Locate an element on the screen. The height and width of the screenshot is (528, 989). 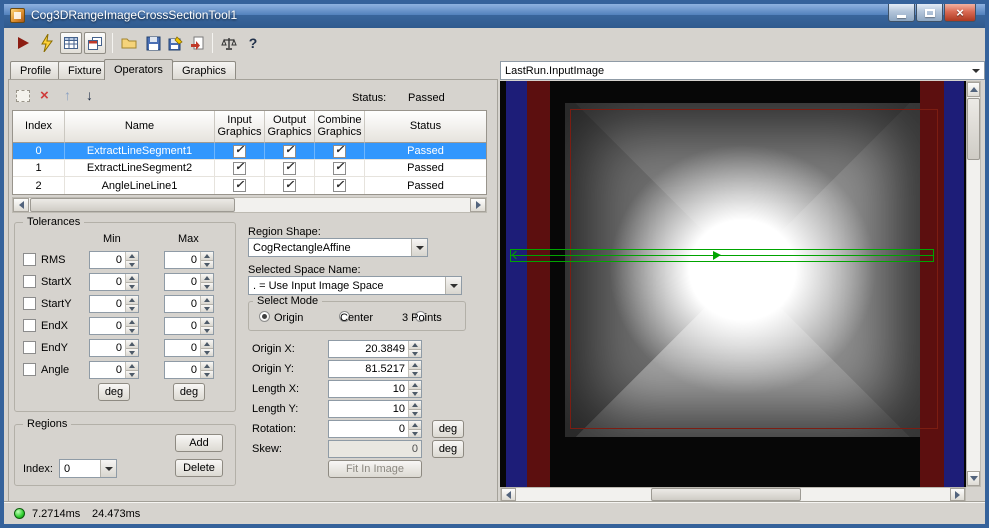
region-shape-combobox: CogRectangleAffine is located at coordinates (338, 247).